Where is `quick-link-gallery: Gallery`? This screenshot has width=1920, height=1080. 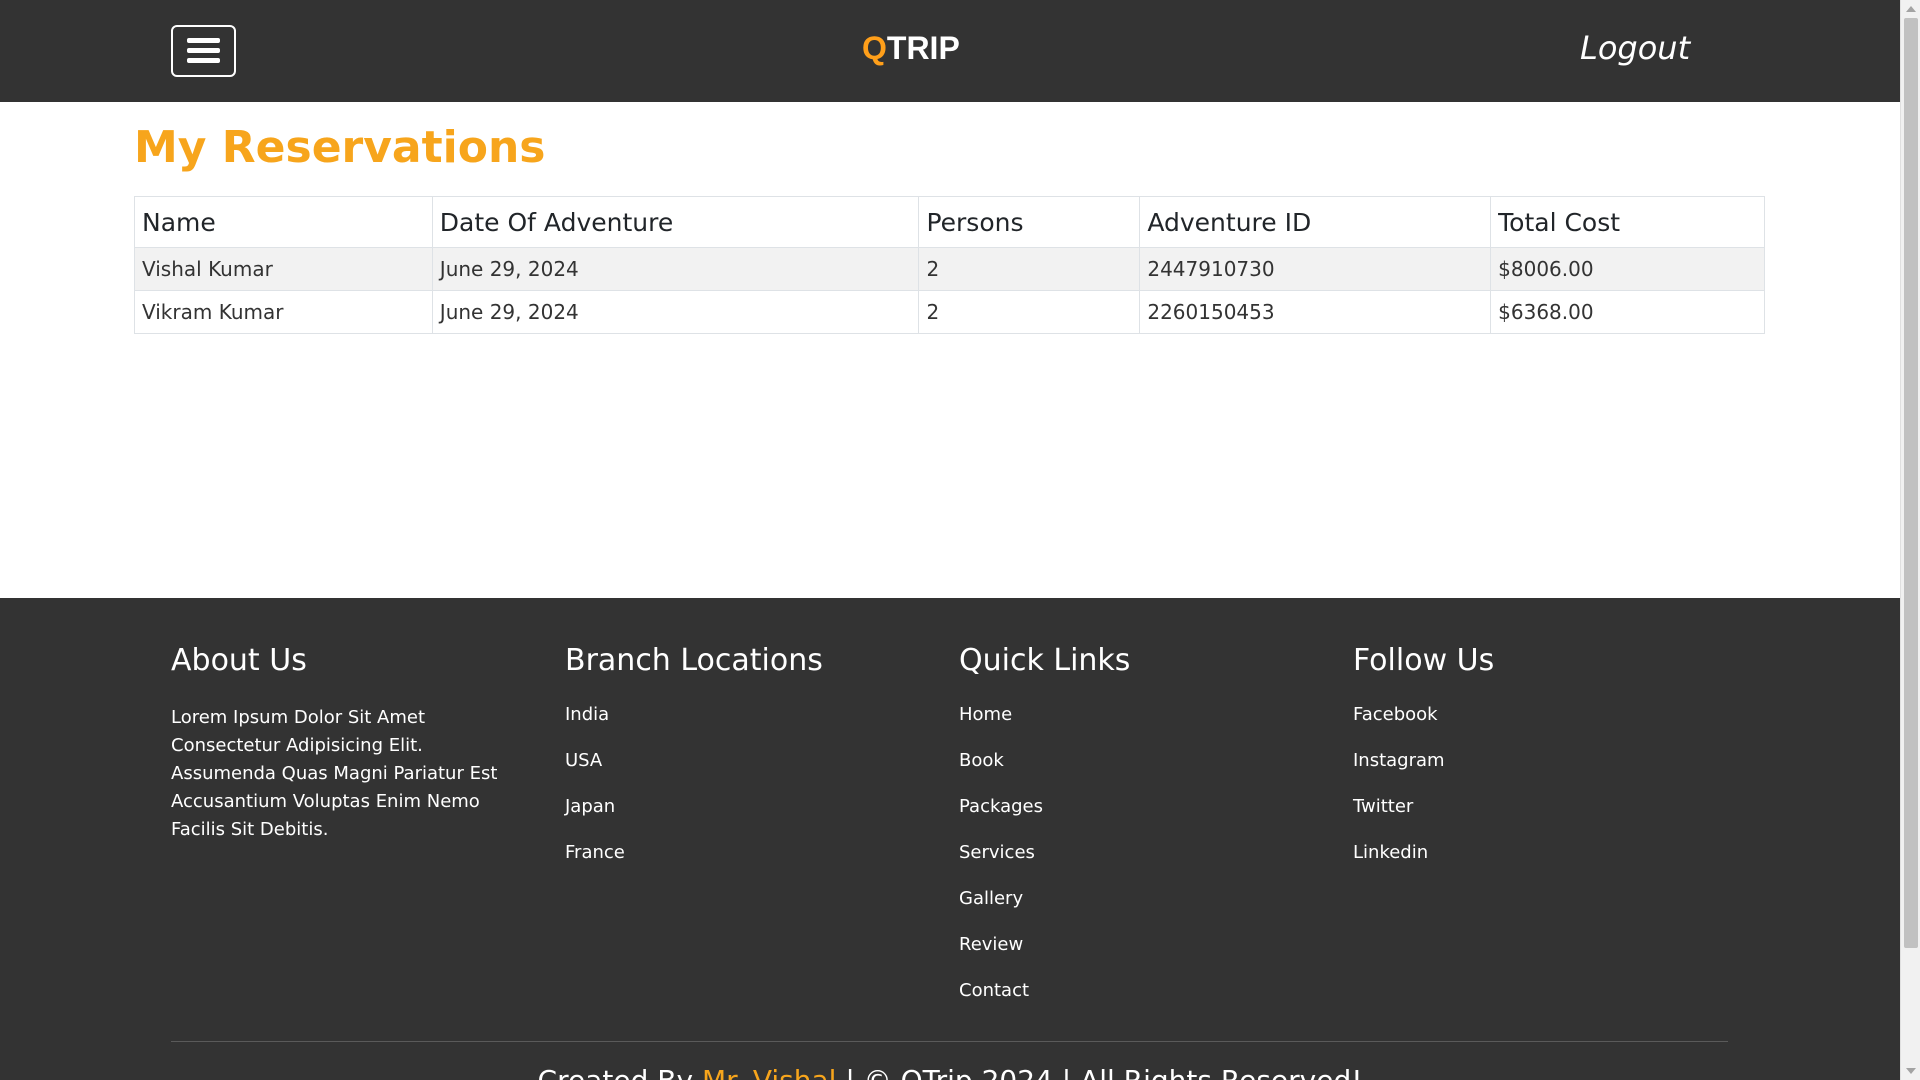 quick-link-gallery: Gallery is located at coordinates (1149, 911).